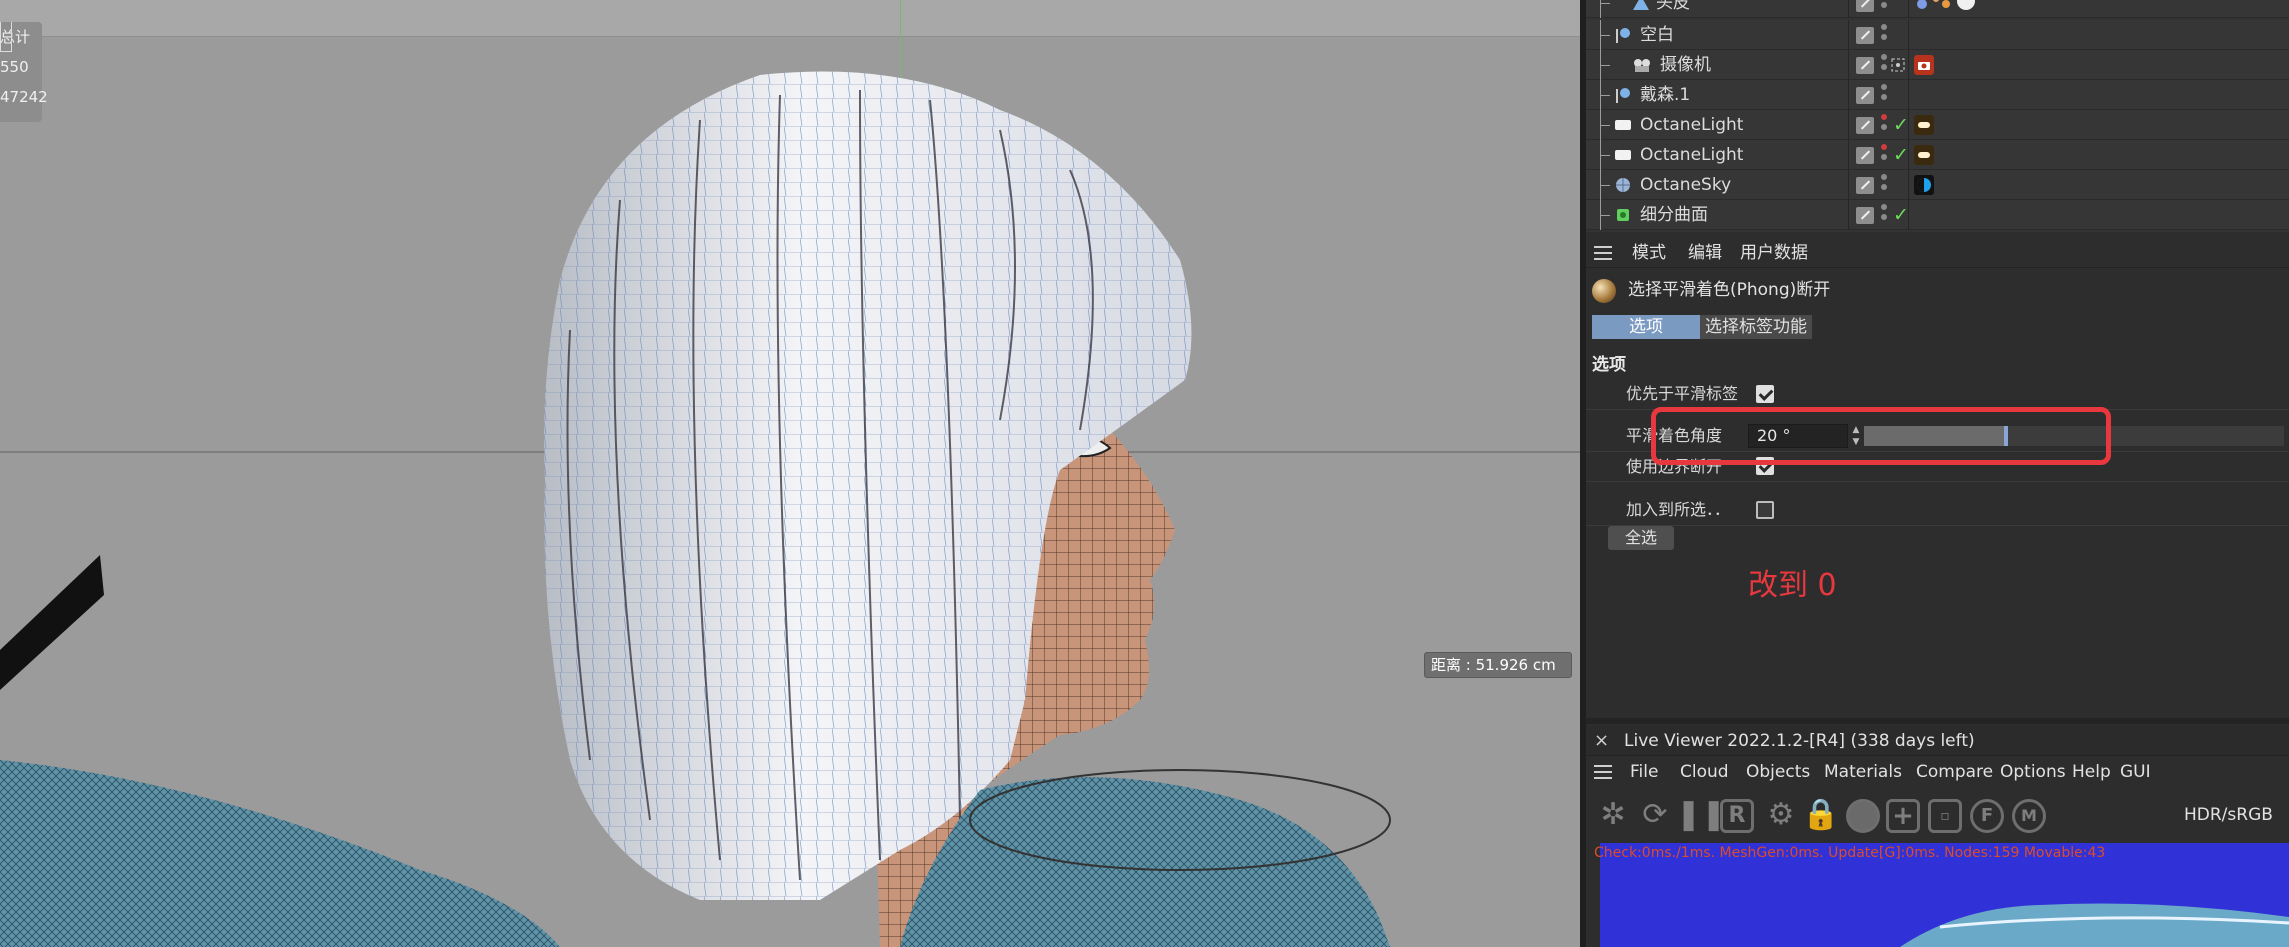 The height and width of the screenshot is (947, 2289). I want to click on menu-options: Options, so click(2033, 772).